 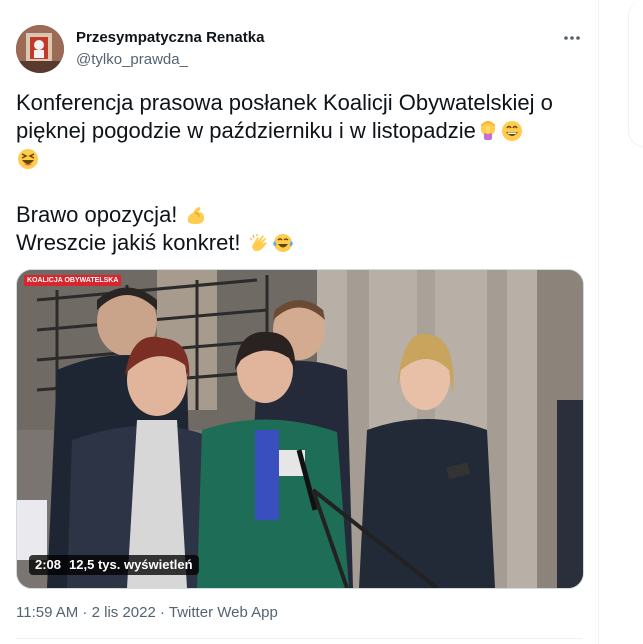 I want to click on tweet-metadata: 11:59 AM · 2 lis 2022 · Twitter Web App, so click(x=147, y=612).